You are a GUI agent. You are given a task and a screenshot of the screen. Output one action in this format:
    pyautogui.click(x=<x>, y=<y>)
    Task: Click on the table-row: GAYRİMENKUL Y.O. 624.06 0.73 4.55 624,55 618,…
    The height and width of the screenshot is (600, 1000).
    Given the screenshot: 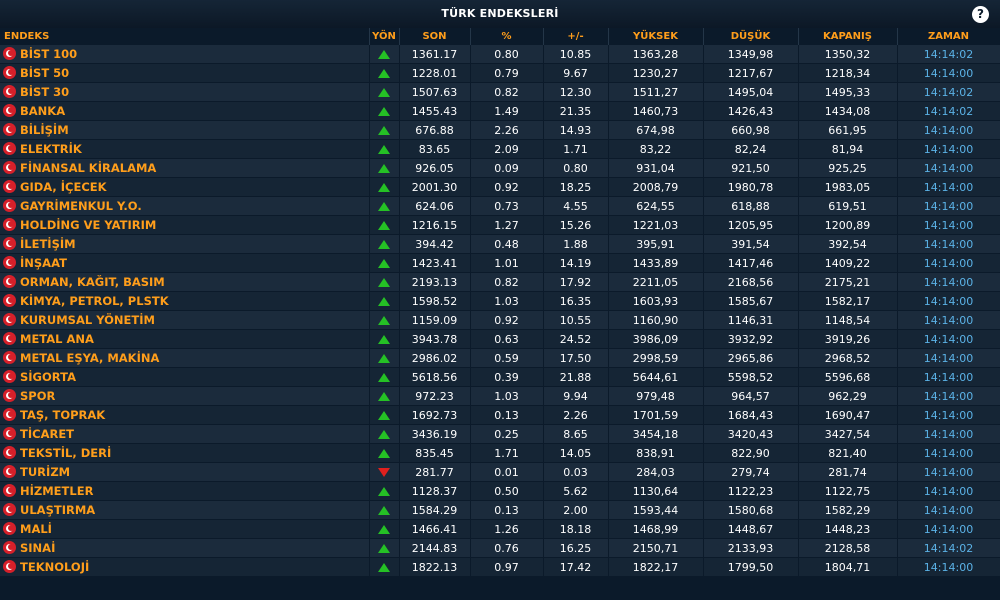 What is the action you would take?
    pyautogui.click(x=500, y=206)
    